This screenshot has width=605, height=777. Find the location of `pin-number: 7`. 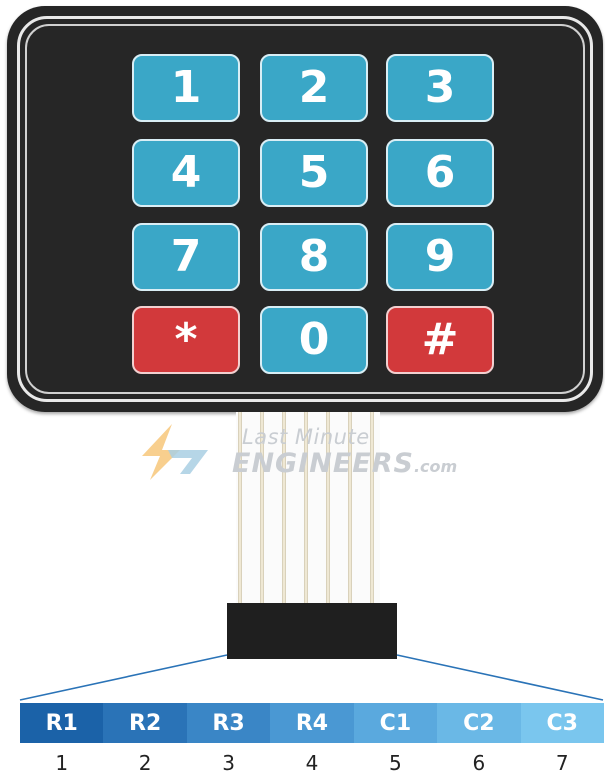

pin-number: 7 is located at coordinates (562, 763).